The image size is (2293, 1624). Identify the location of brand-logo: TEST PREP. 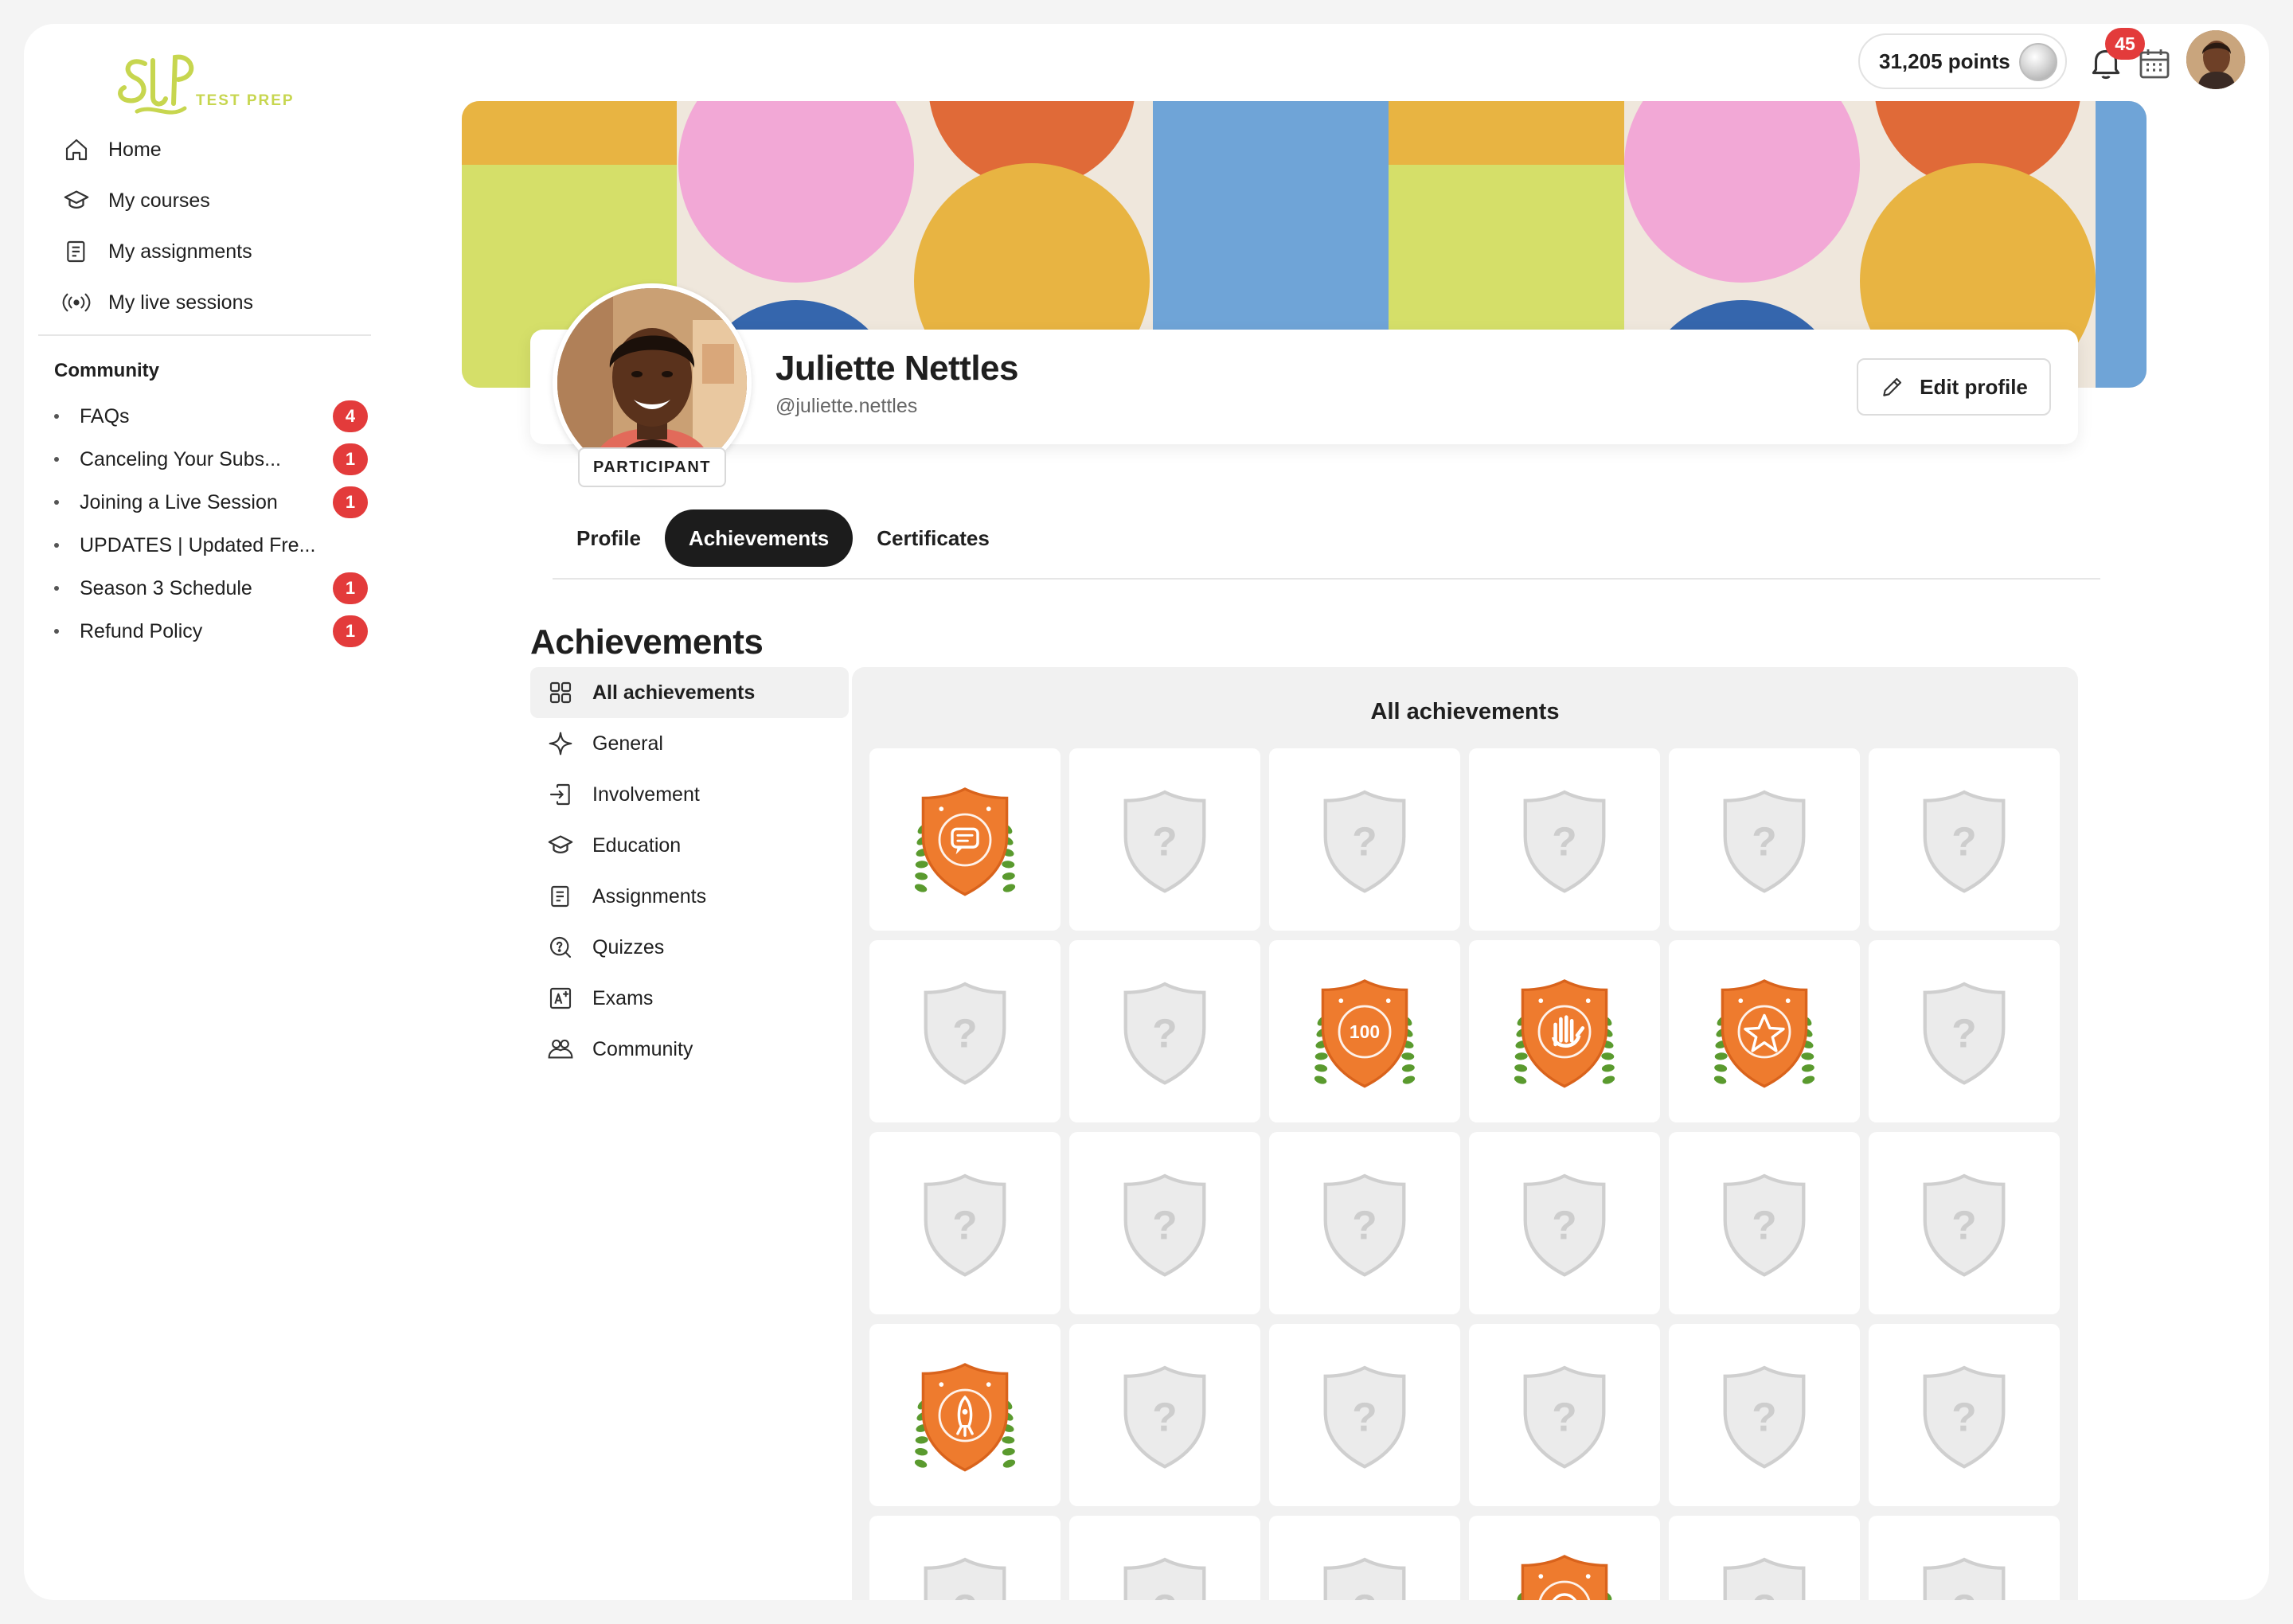
(204, 71).